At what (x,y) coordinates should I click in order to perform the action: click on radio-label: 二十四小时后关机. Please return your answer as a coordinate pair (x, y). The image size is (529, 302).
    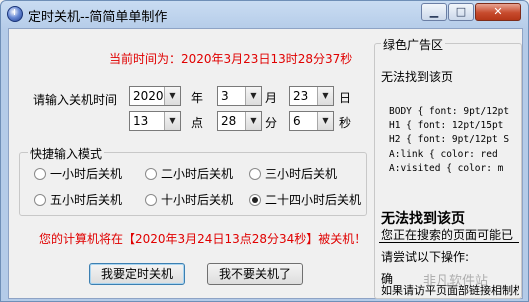
    Looking at the image, I should click on (313, 200).